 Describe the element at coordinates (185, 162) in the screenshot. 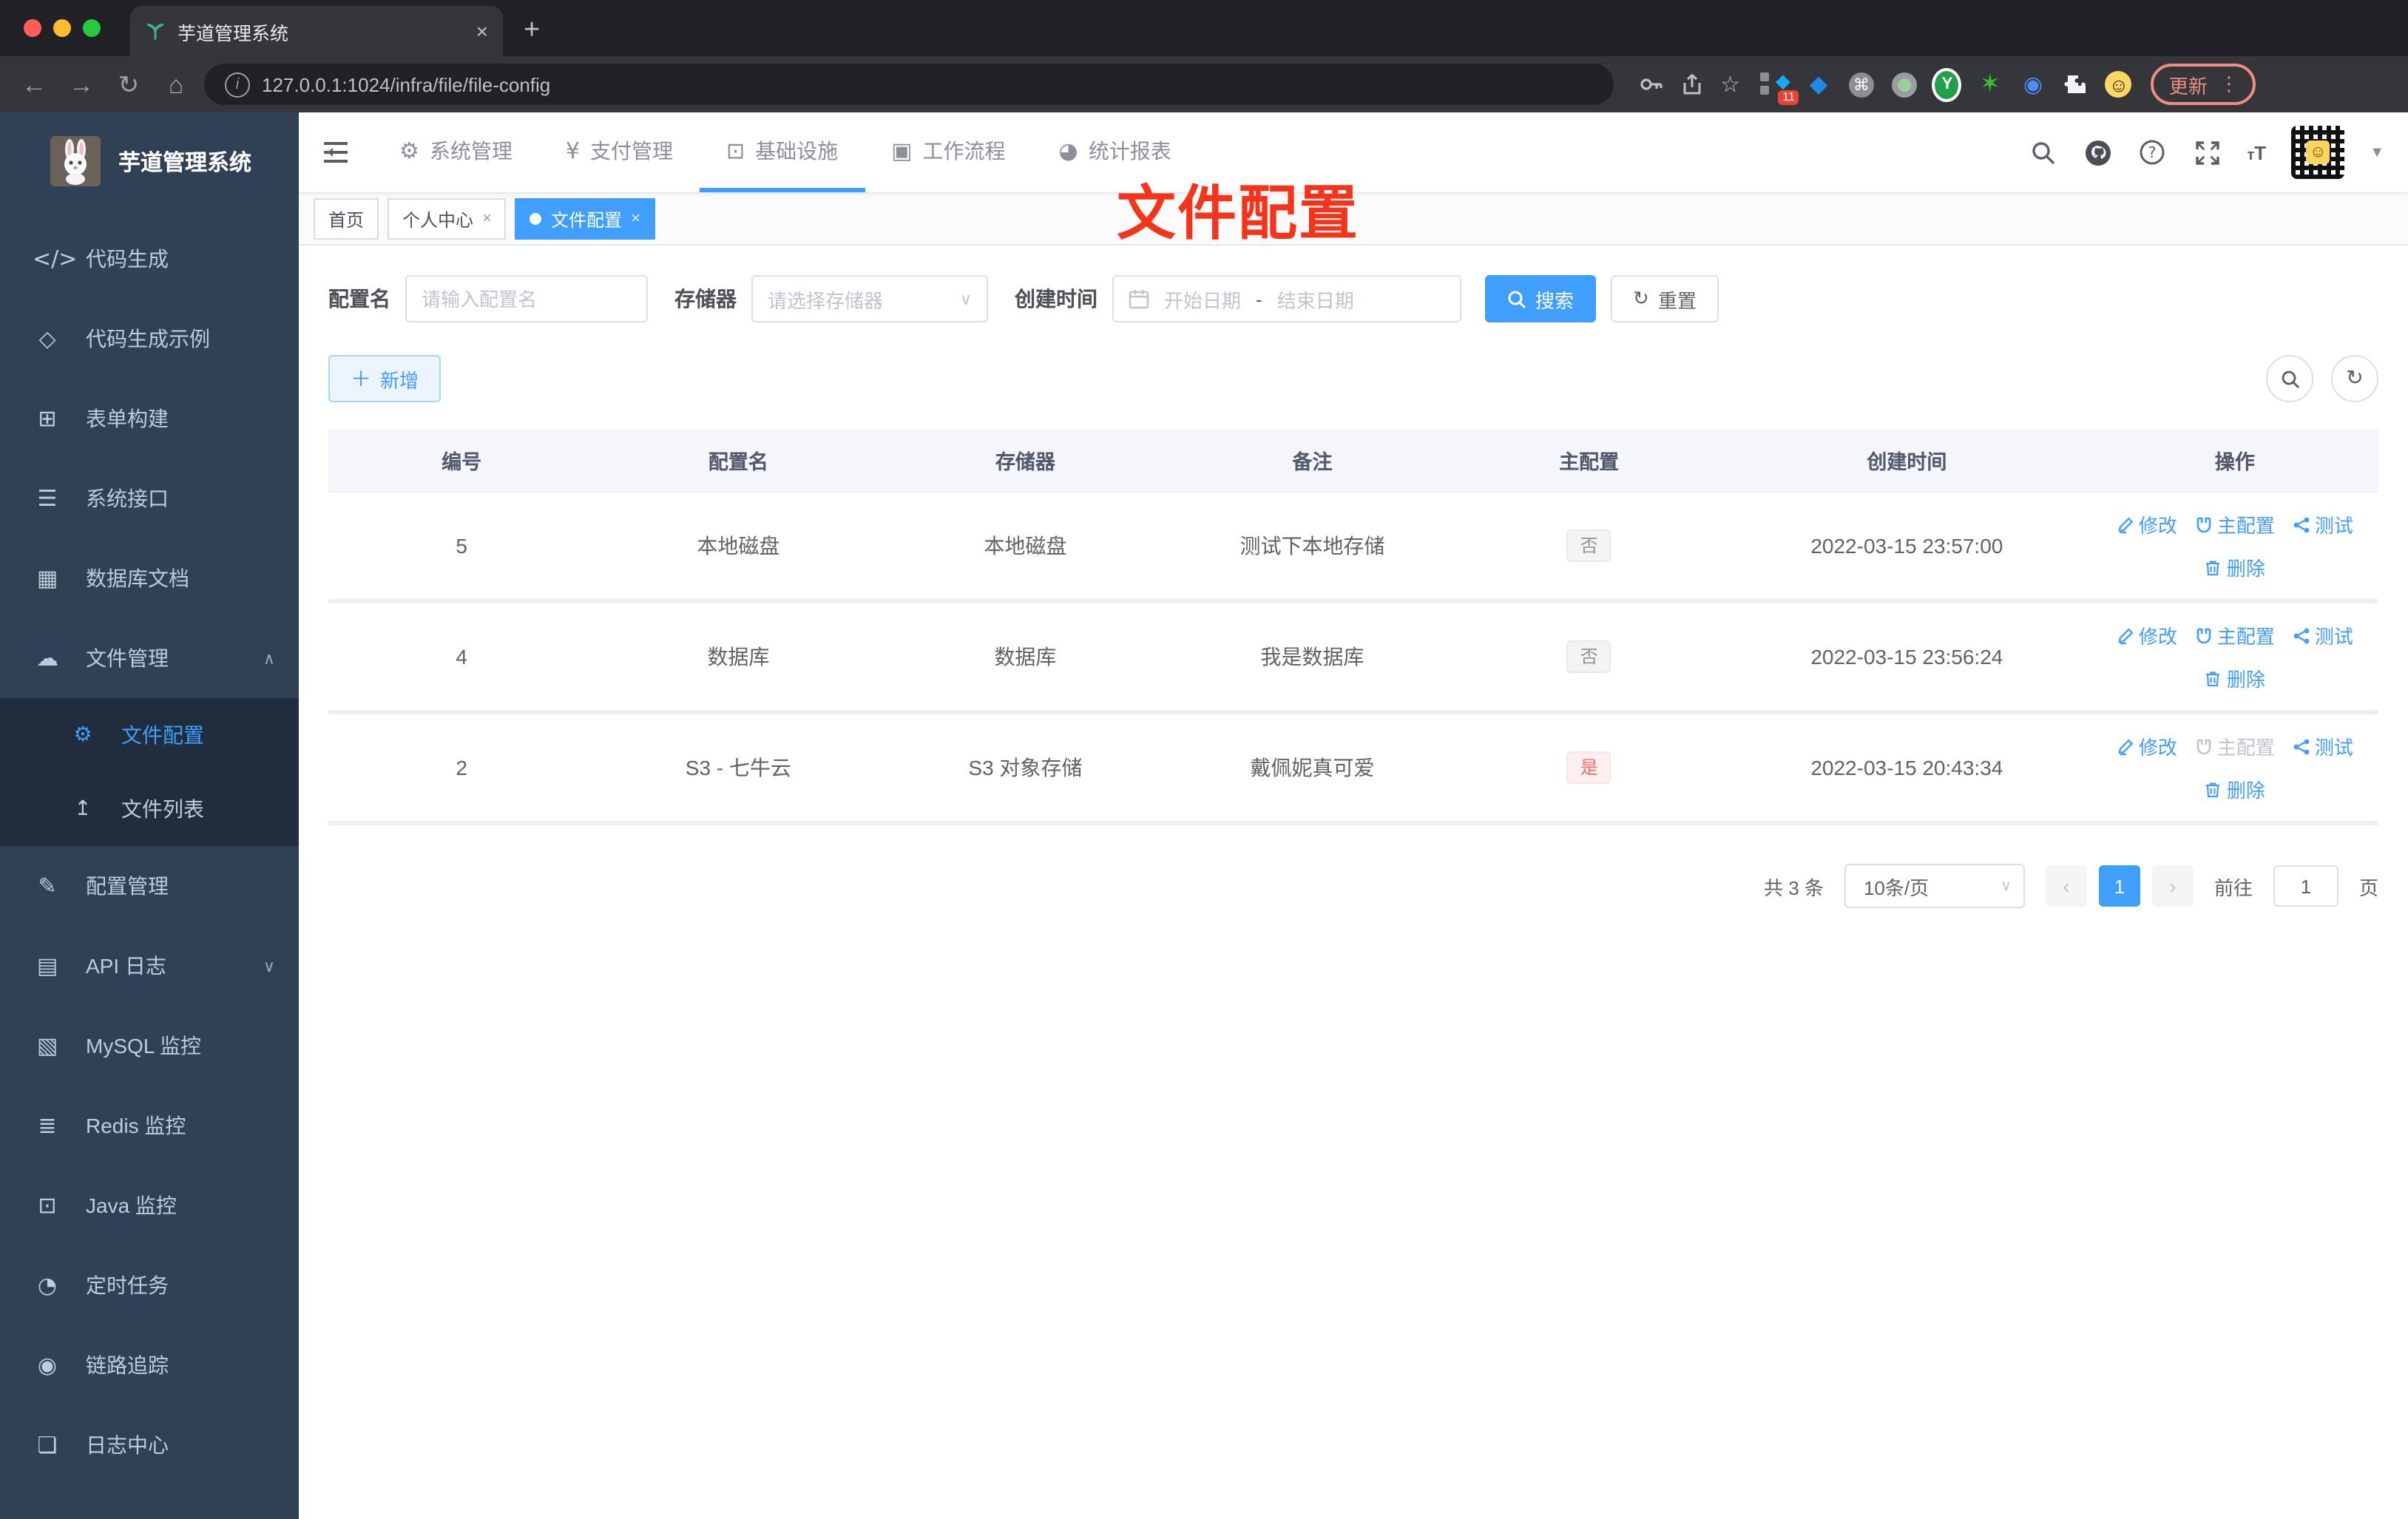

I see `app-title: 芋道管理系统` at that location.